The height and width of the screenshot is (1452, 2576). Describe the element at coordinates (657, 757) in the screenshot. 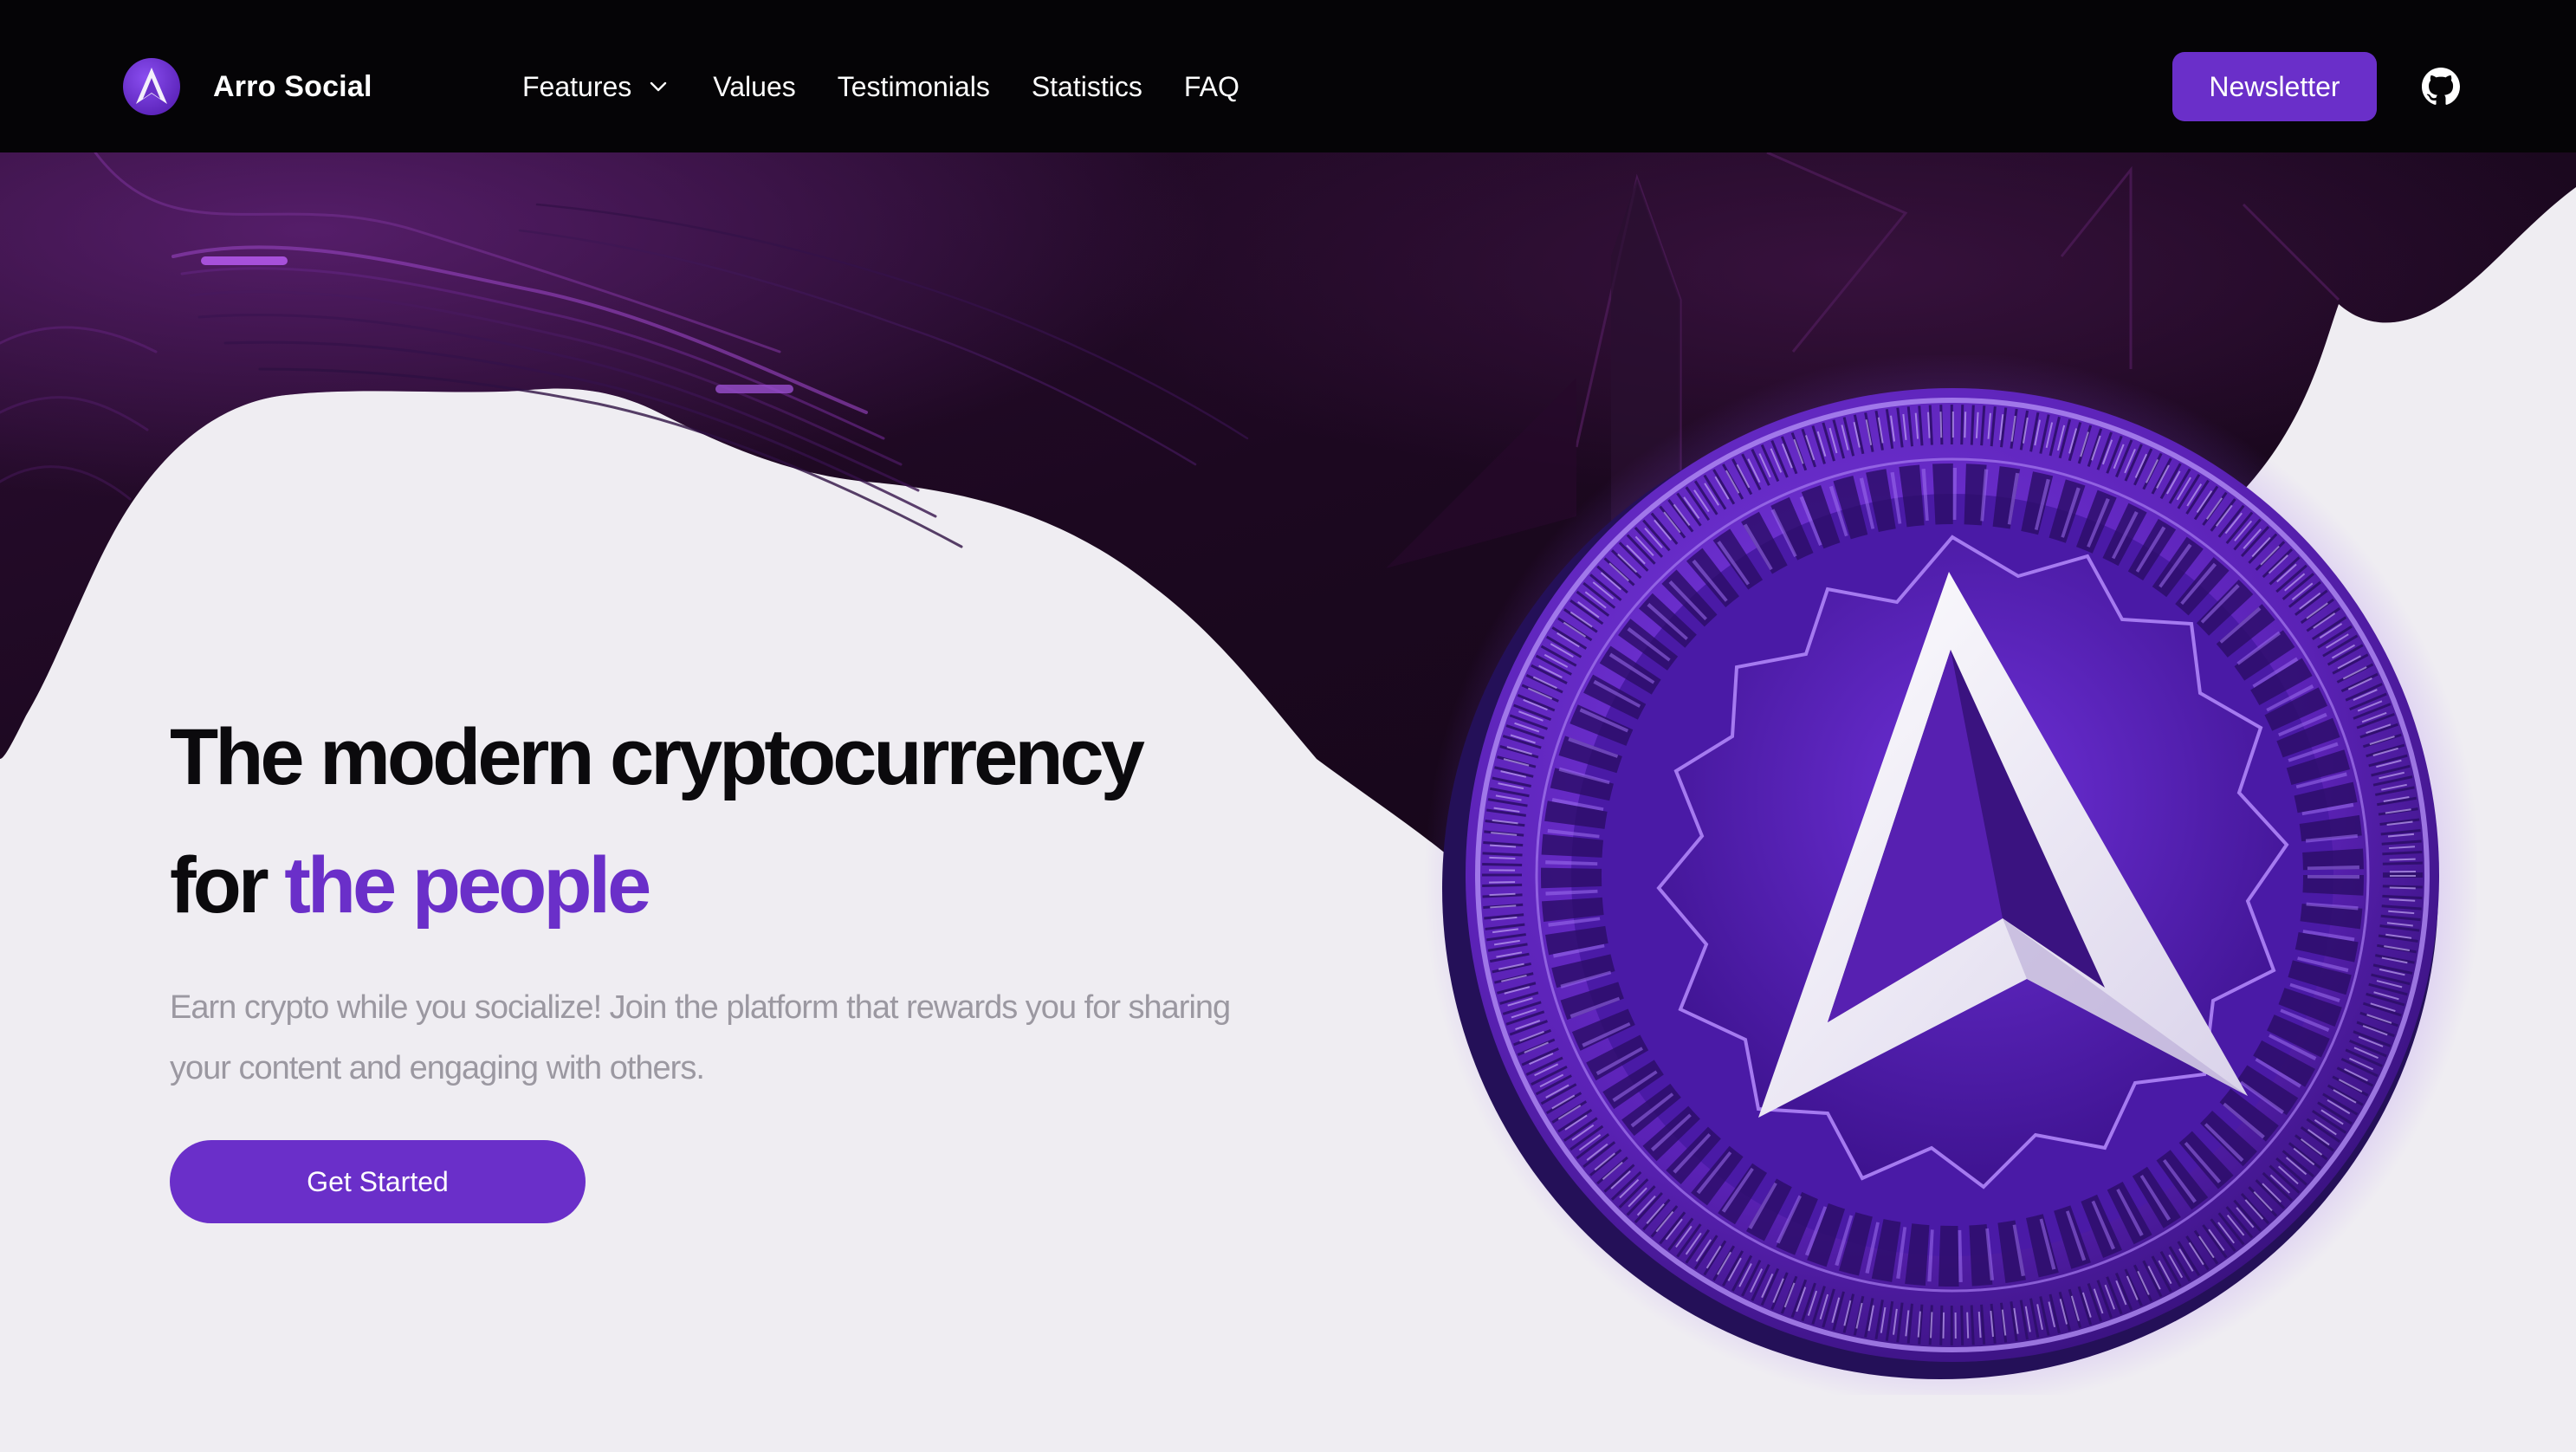

I see `headline-line-1: The modern cryptocurrency` at that location.